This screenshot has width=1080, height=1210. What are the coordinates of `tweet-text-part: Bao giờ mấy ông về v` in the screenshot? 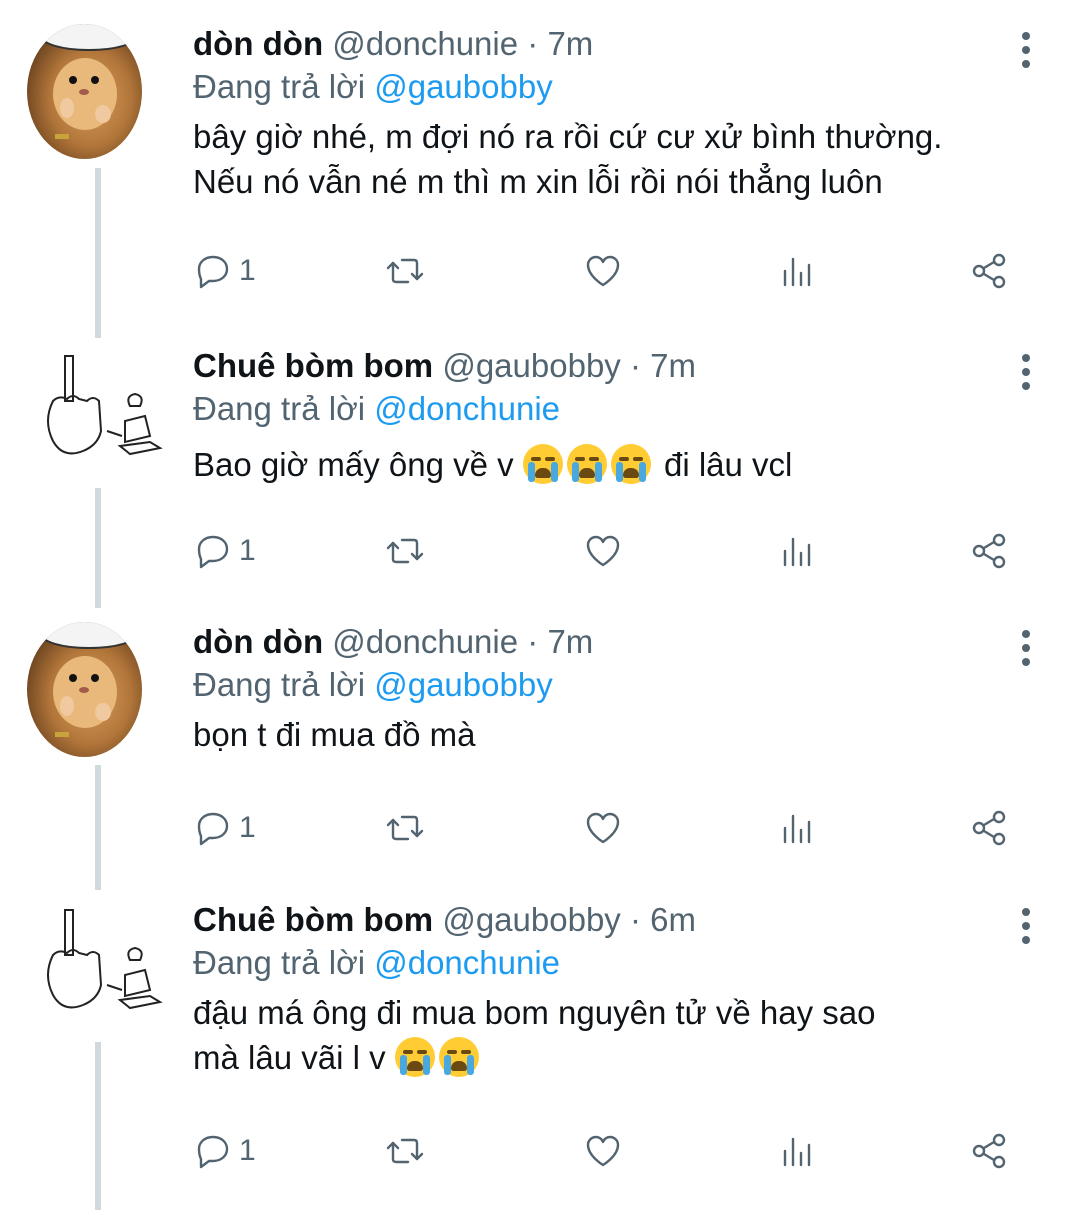 It's located at (353, 464).